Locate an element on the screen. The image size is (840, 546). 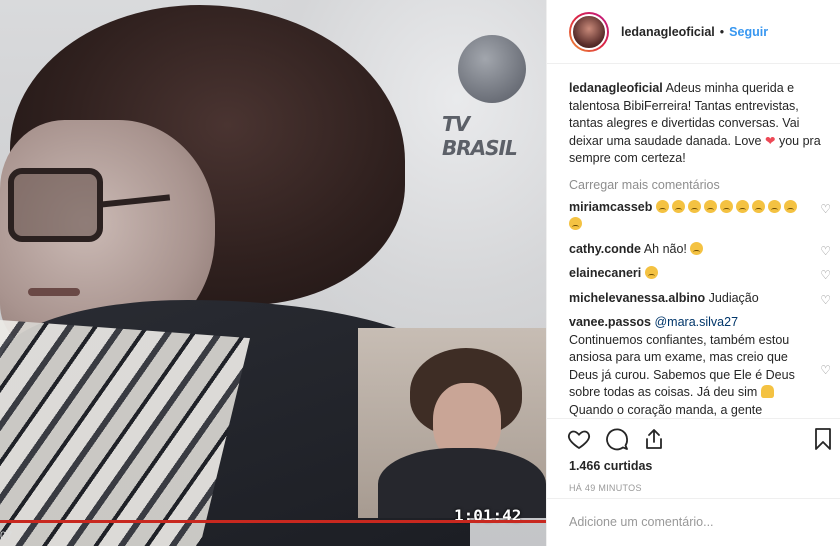
comment-text: Judiação is located at coordinates (733, 297).